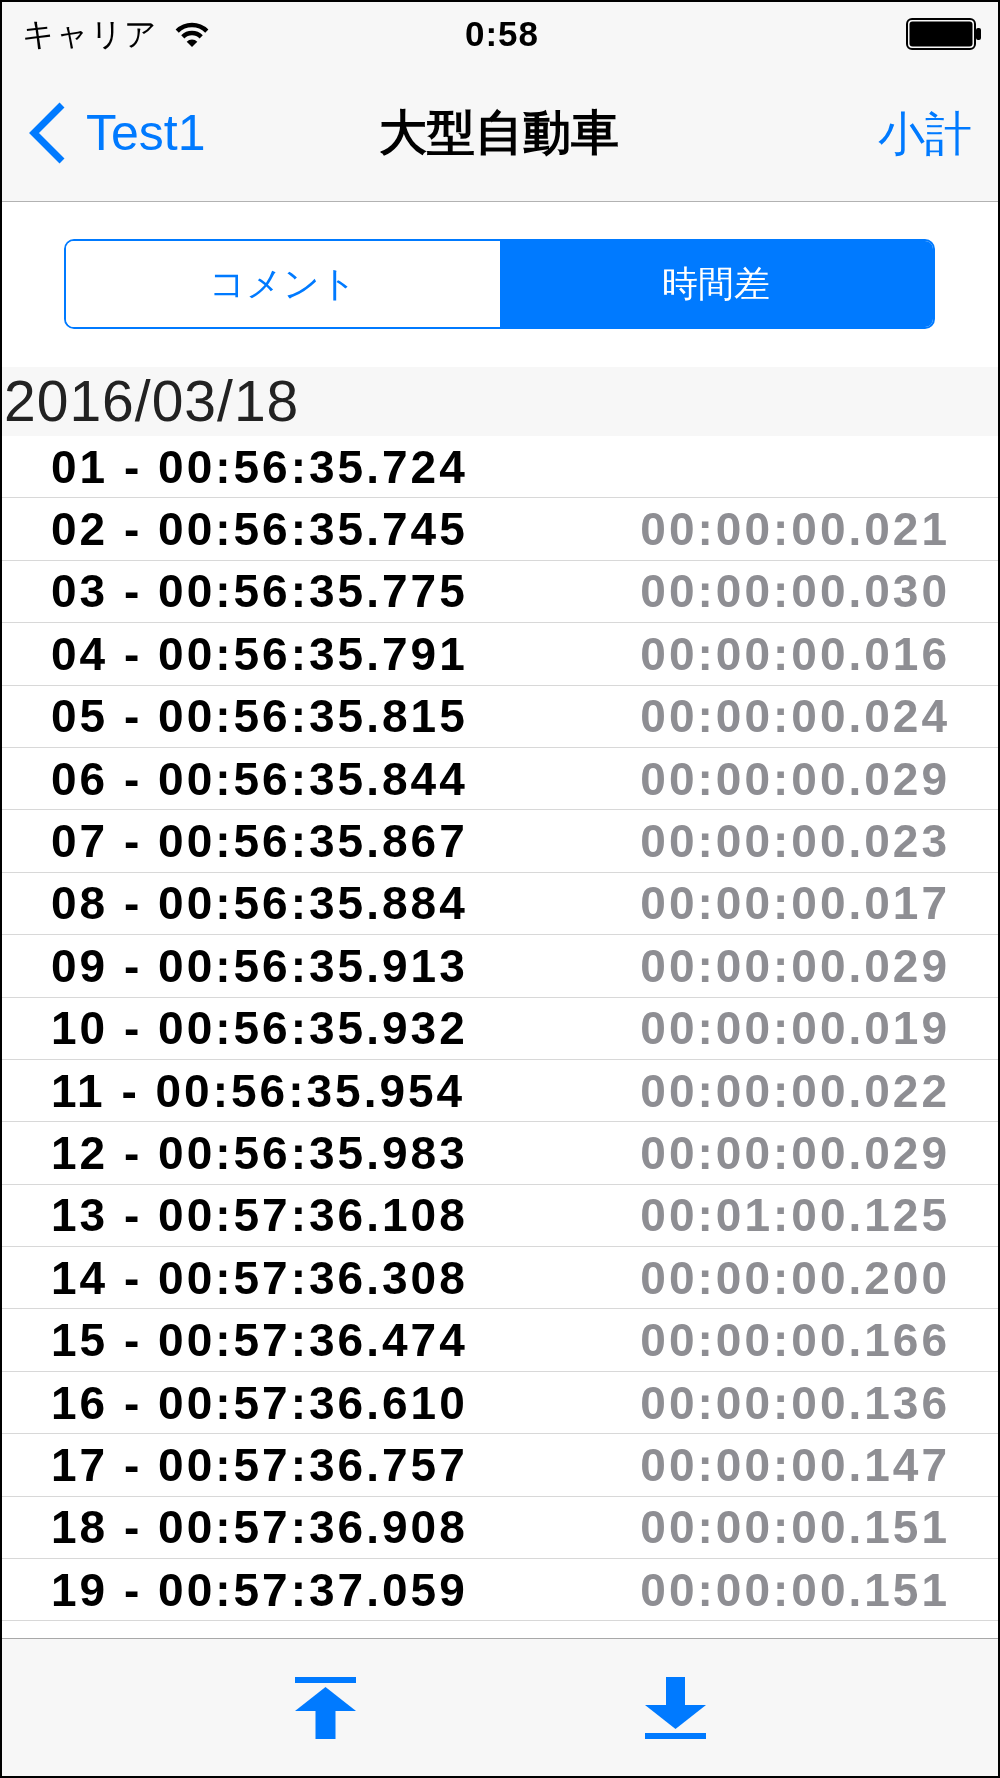  What do you see at coordinates (259, 1153) in the screenshot?
I see `timestamp-text: 12 - 00:56:35.983` at bounding box center [259, 1153].